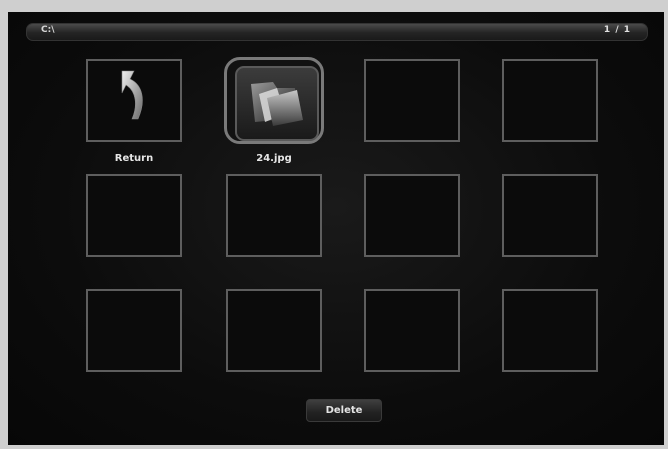 This screenshot has width=668, height=449. What do you see at coordinates (617, 30) in the screenshot?
I see `page-indicator: 1 / 1` at bounding box center [617, 30].